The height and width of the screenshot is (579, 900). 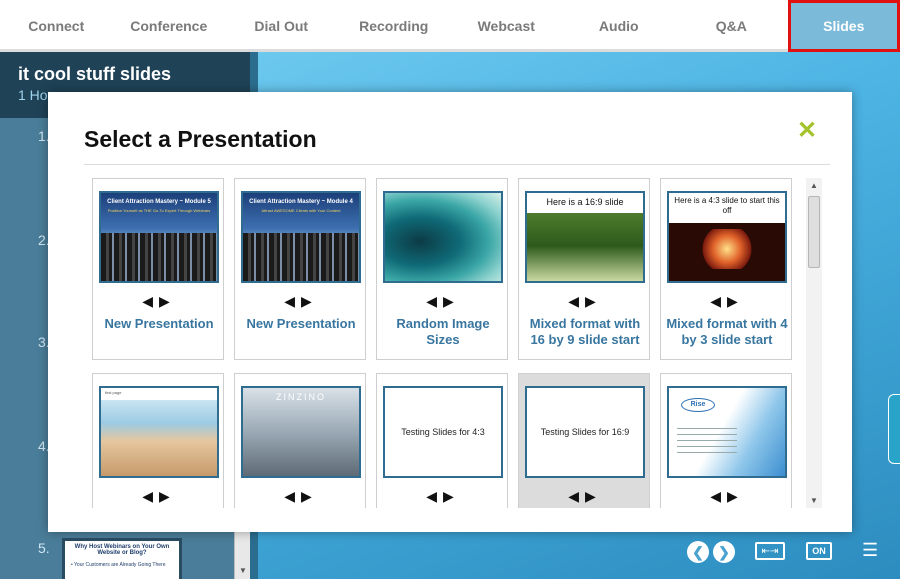 I want to click on thumb-caption: Testing Slides for 16:9, so click(x=585, y=432).